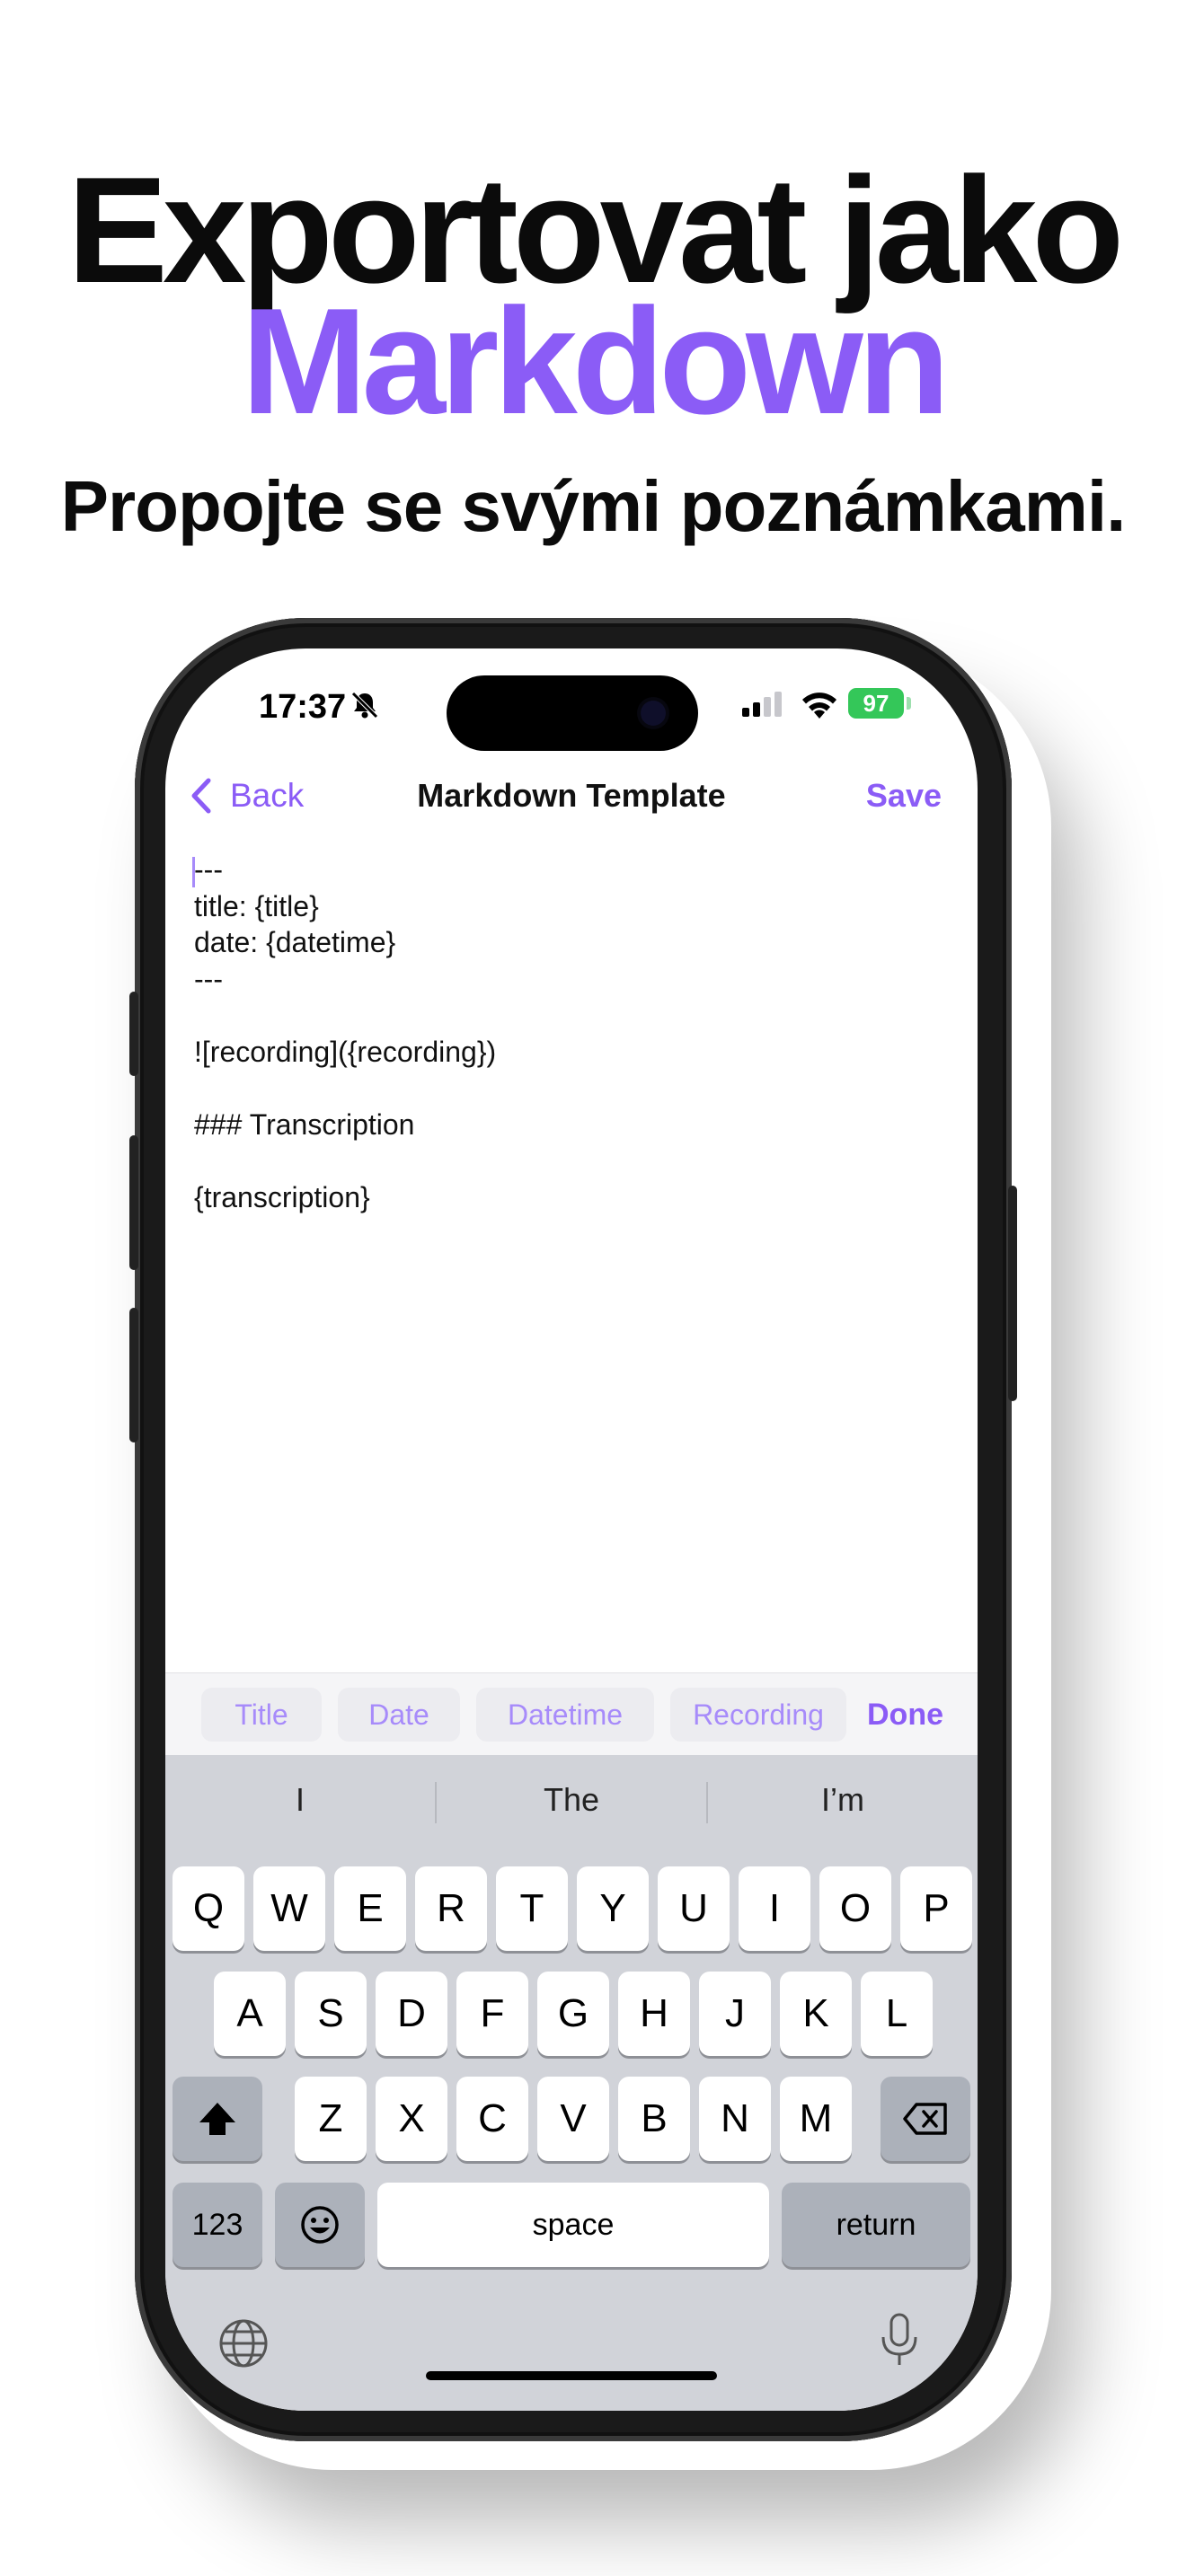 The height and width of the screenshot is (2576, 1186). Describe the element at coordinates (261, 1715) in the screenshot. I see `chip-title: Title` at that location.